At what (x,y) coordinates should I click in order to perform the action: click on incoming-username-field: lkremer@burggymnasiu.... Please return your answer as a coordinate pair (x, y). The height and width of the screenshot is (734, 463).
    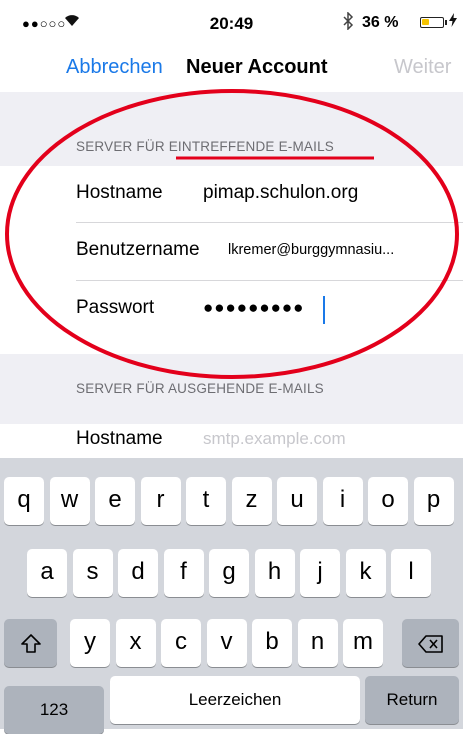
    Looking at the image, I should click on (311, 250).